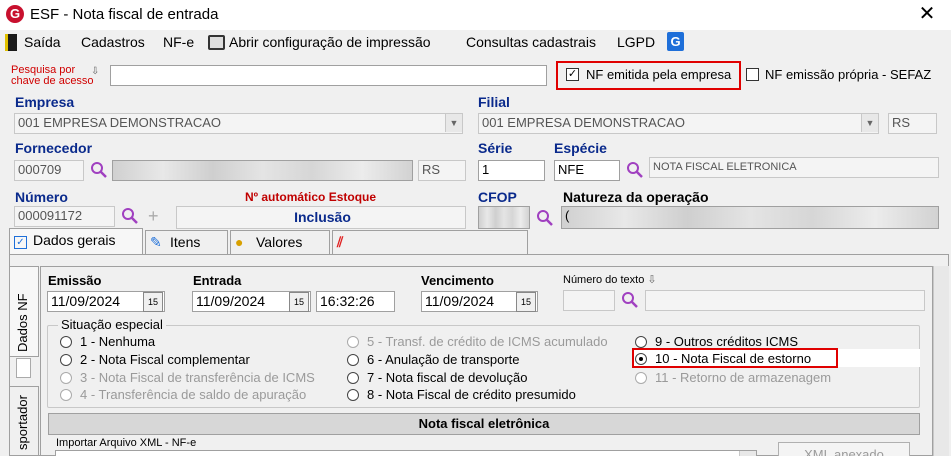  What do you see at coordinates (311, 197) in the screenshot?
I see `estoque-label: Nº automático Estoque` at bounding box center [311, 197].